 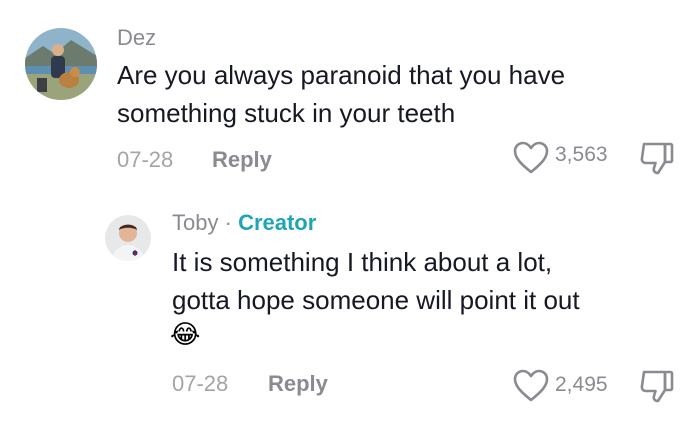 What do you see at coordinates (200, 383) in the screenshot?
I see `reply-date: 07-28` at bounding box center [200, 383].